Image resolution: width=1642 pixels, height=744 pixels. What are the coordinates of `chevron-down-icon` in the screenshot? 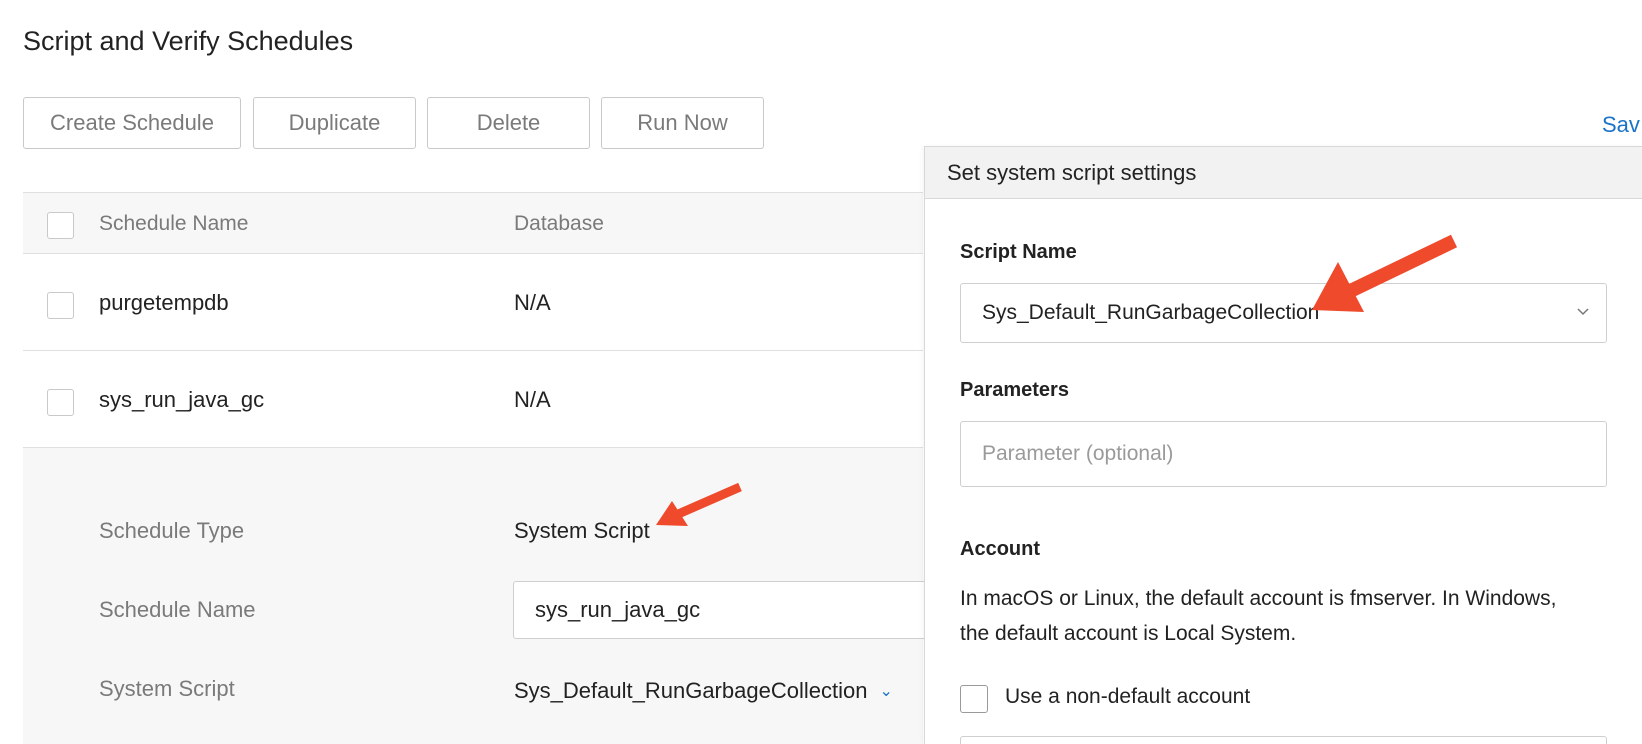 It's located at (1583, 312).